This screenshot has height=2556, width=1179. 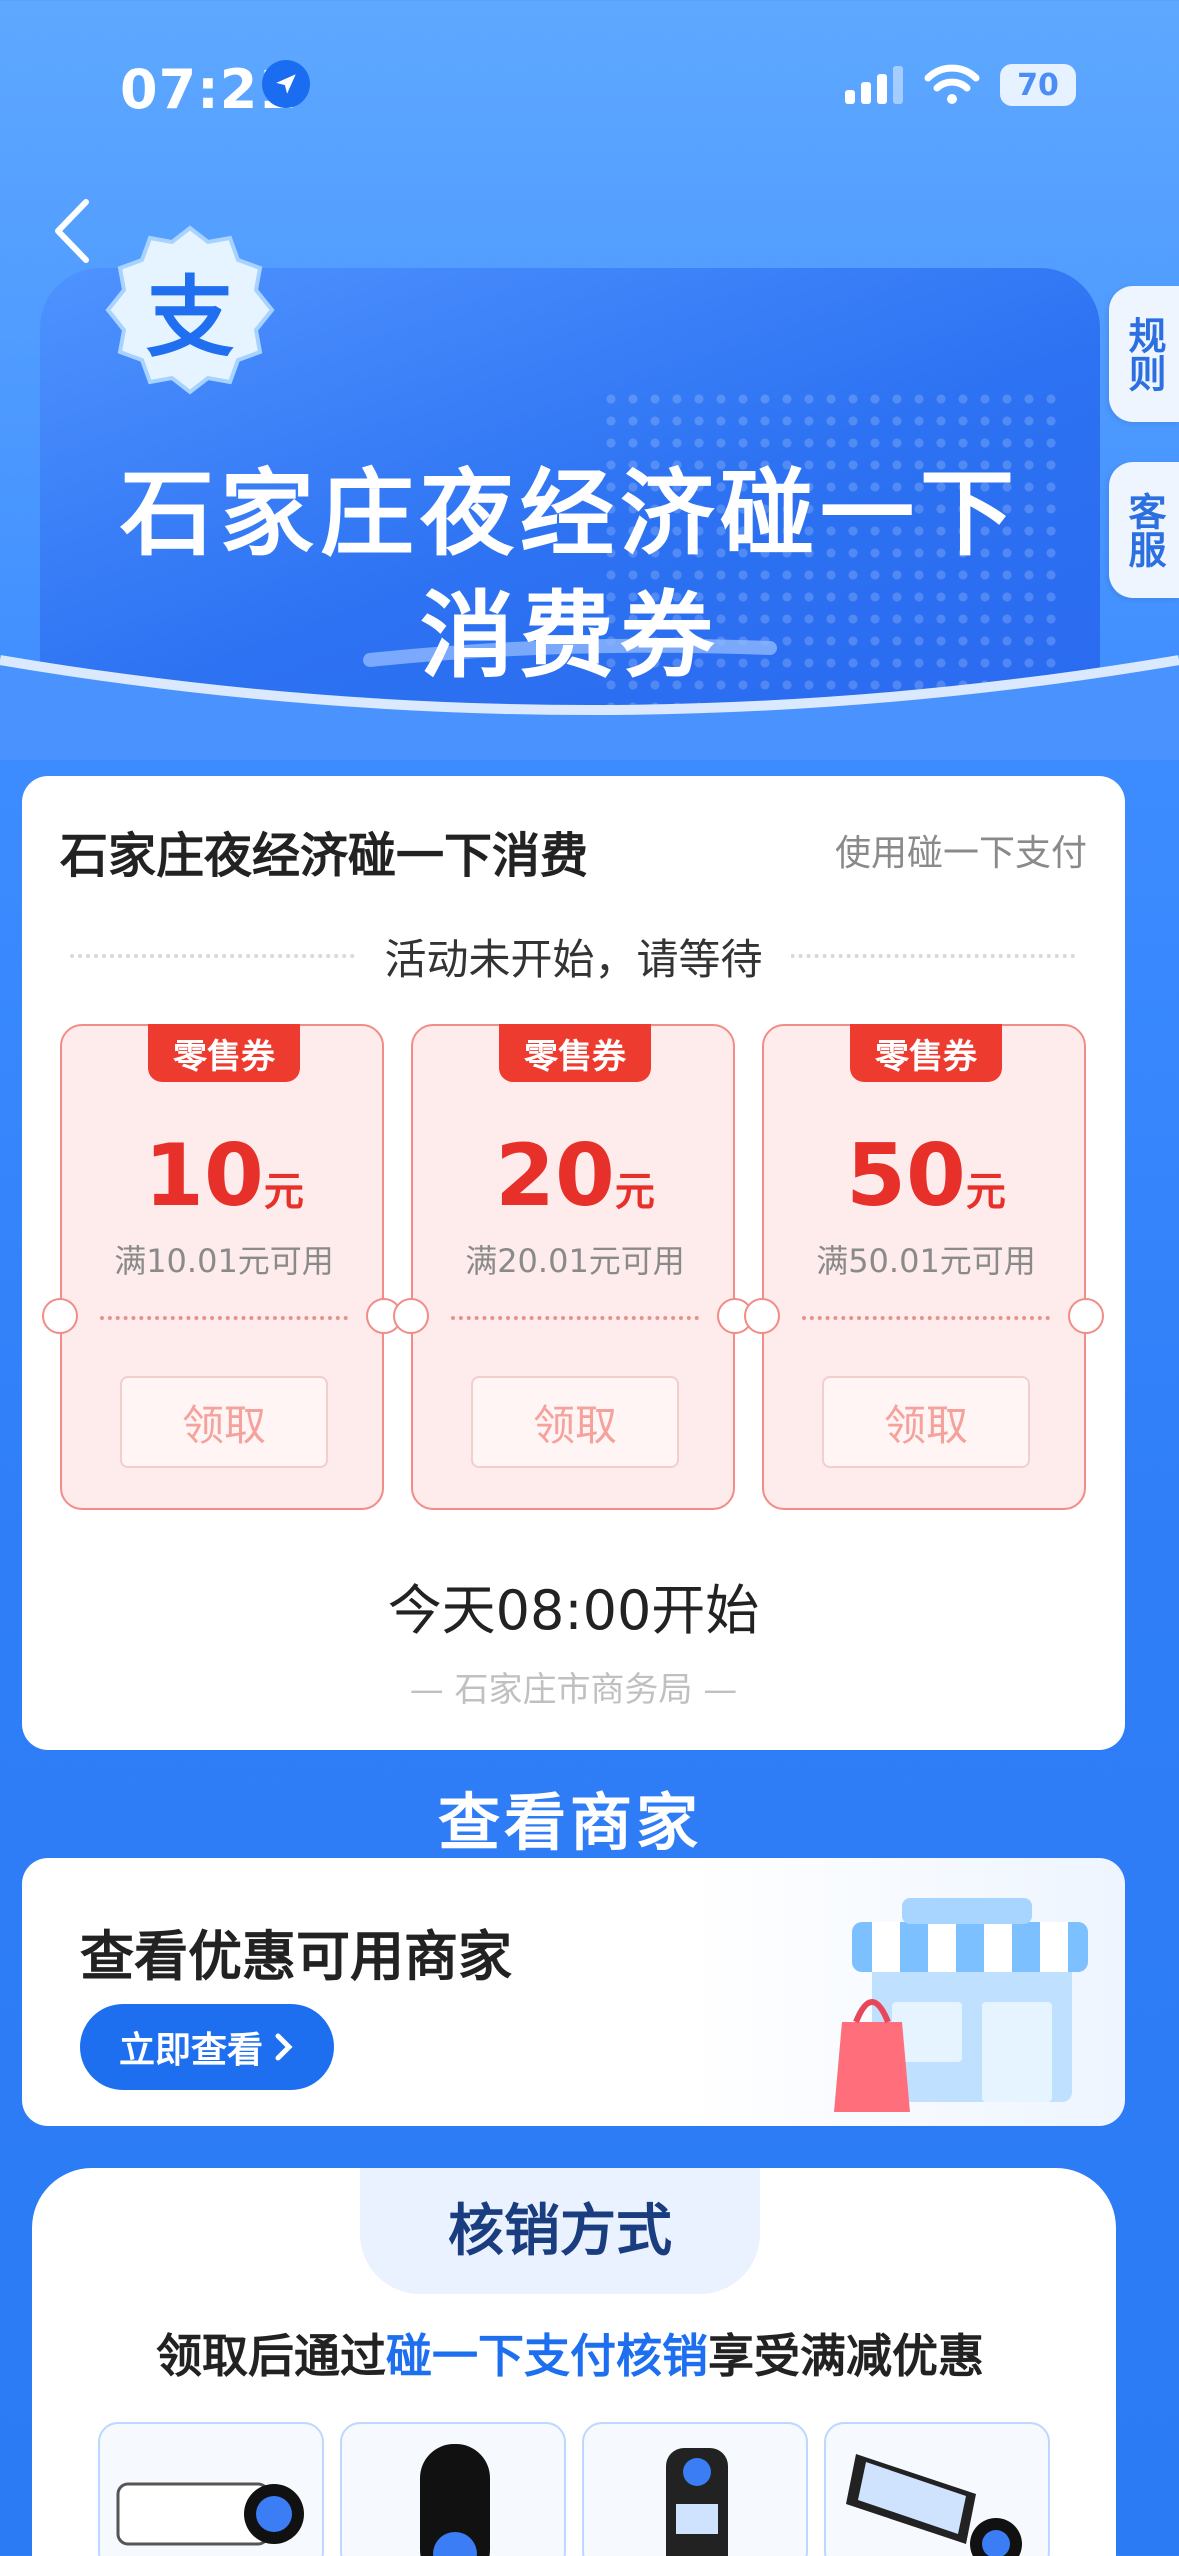 I want to click on view-now-button: 立即查看, so click(x=207, y=2047).